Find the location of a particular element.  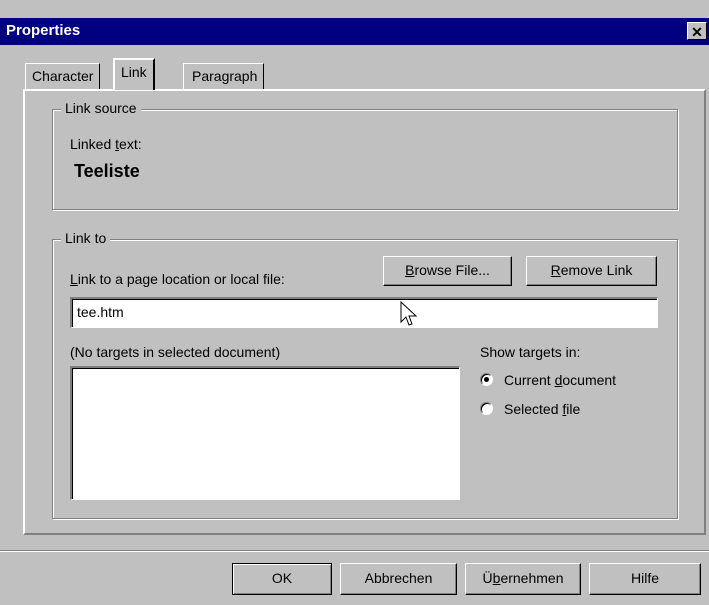

radio-current-document: Current document is located at coordinates (572, 380).